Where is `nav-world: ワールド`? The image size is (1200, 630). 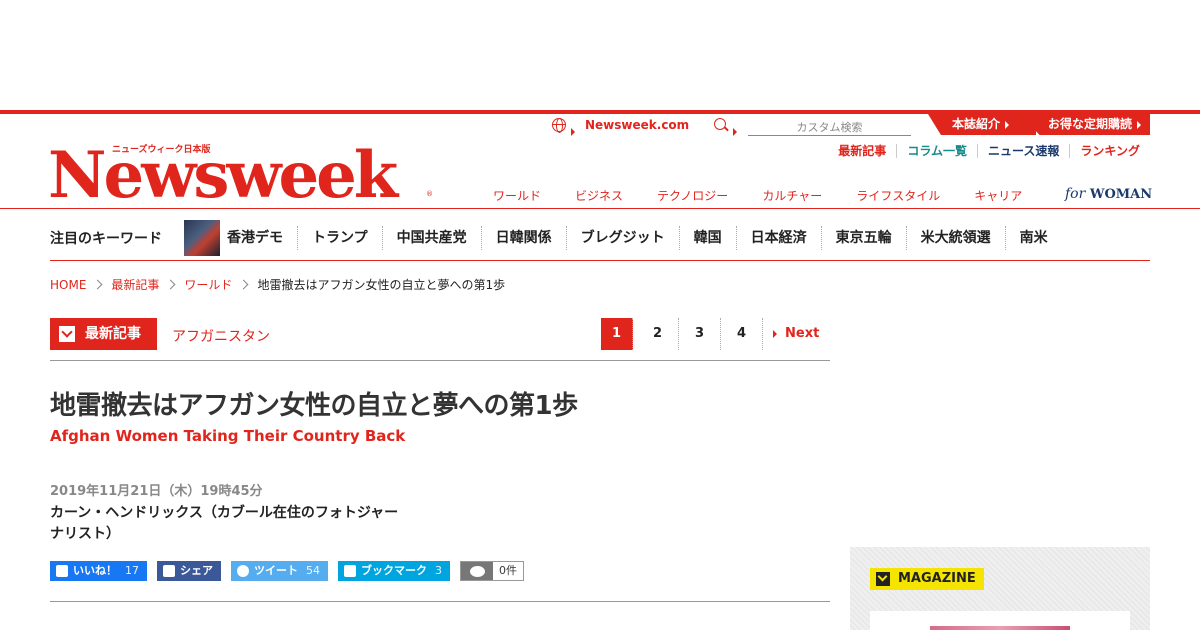 nav-world: ワールド is located at coordinates (517, 195).